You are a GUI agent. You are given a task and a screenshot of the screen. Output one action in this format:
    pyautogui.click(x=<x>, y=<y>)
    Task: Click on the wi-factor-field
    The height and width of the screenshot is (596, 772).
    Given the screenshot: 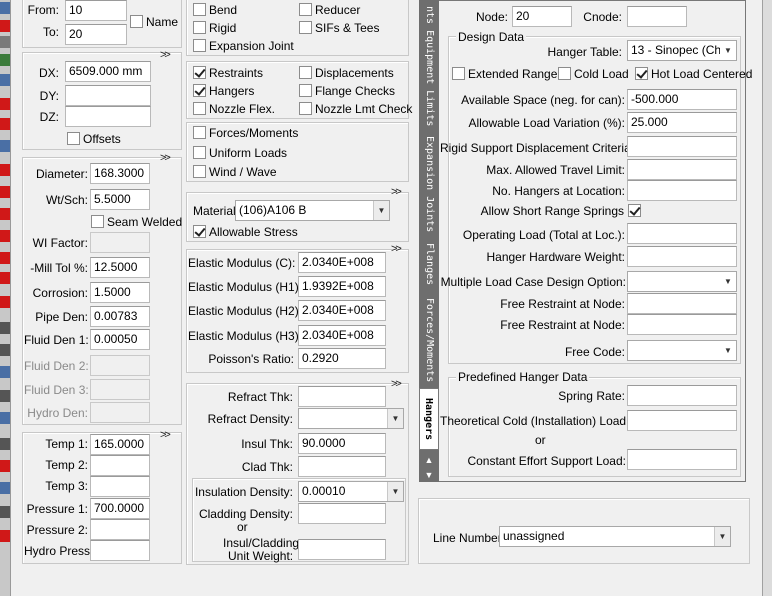 What is the action you would take?
    pyautogui.click(x=120, y=242)
    